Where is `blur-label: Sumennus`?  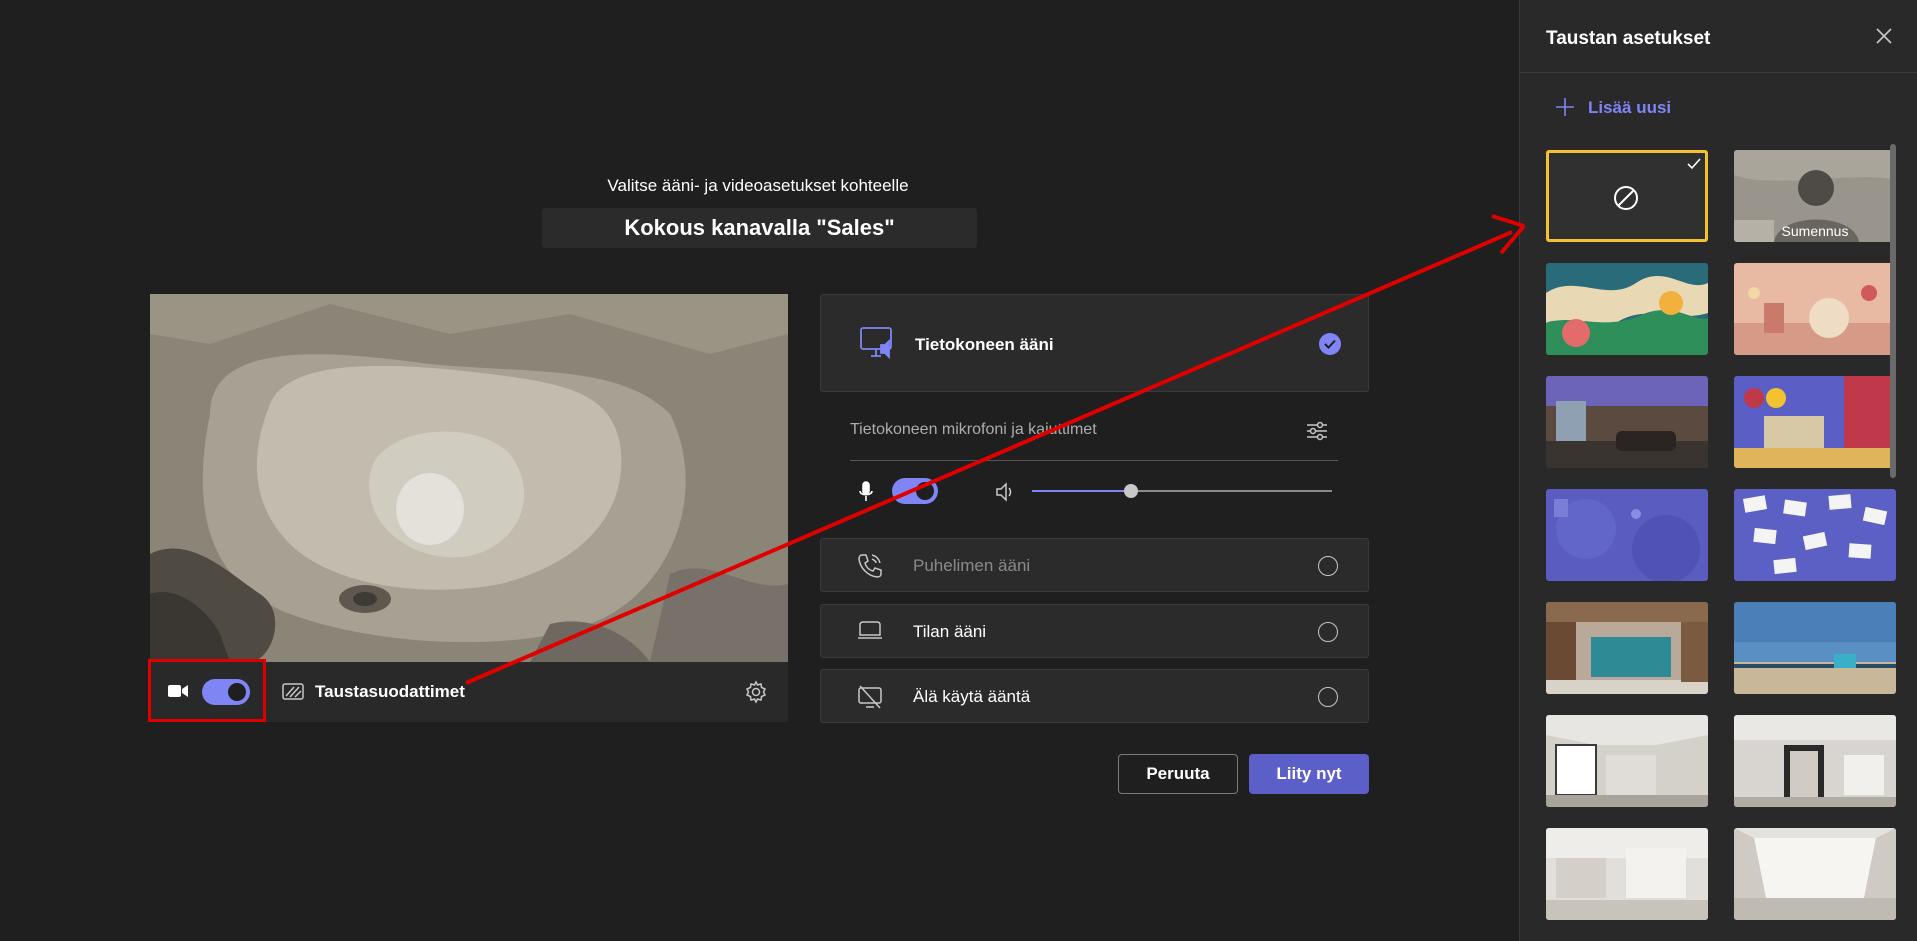 blur-label: Sumennus is located at coordinates (1815, 231).